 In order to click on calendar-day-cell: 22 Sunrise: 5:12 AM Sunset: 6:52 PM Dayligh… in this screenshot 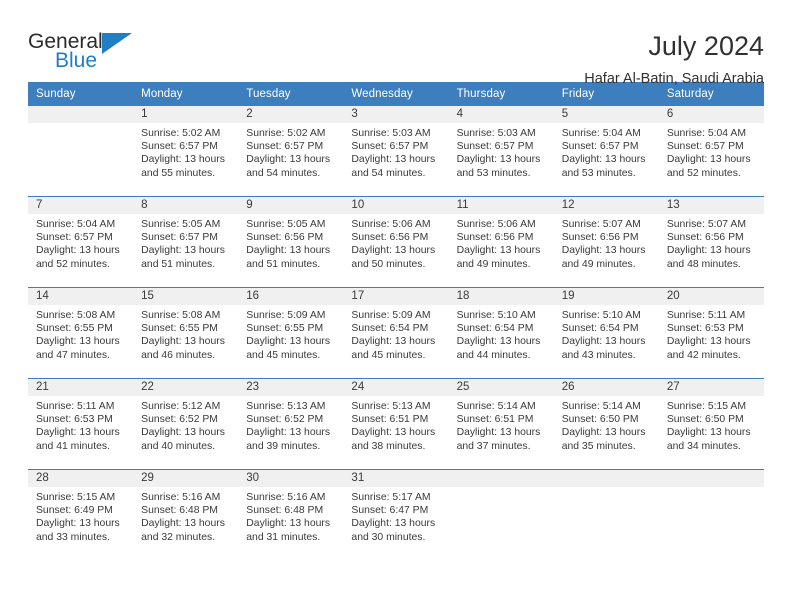, I will do `click(186, 424)`.